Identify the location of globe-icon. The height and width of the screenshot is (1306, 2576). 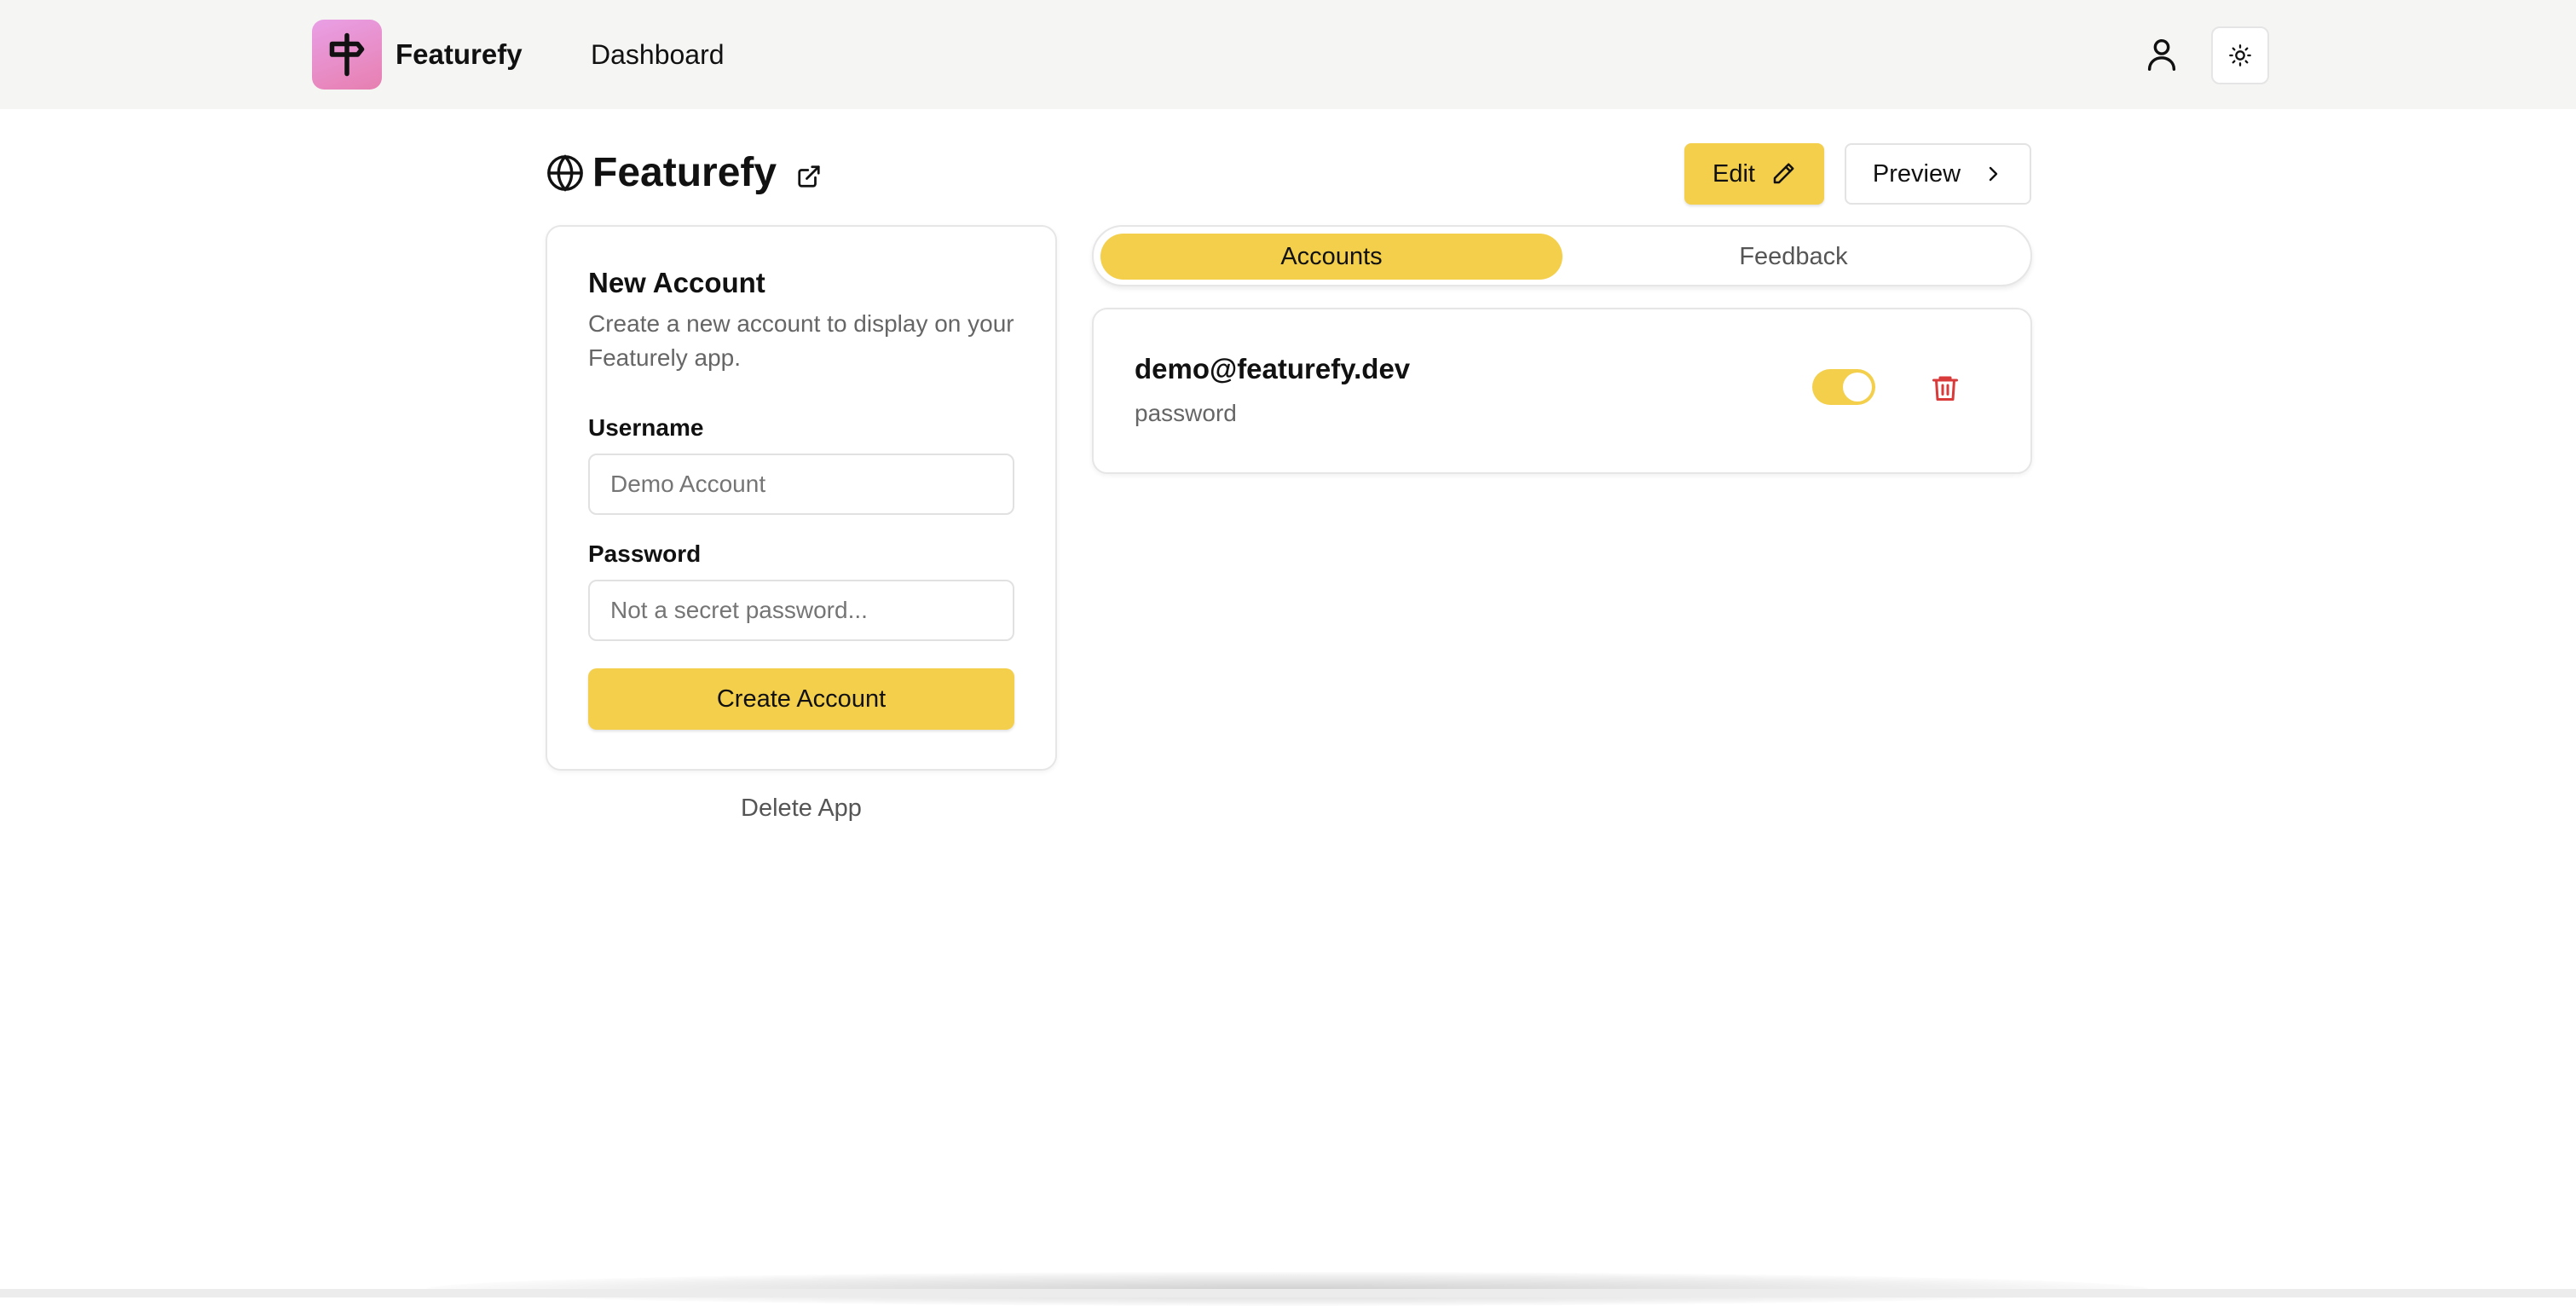
(565, 173).